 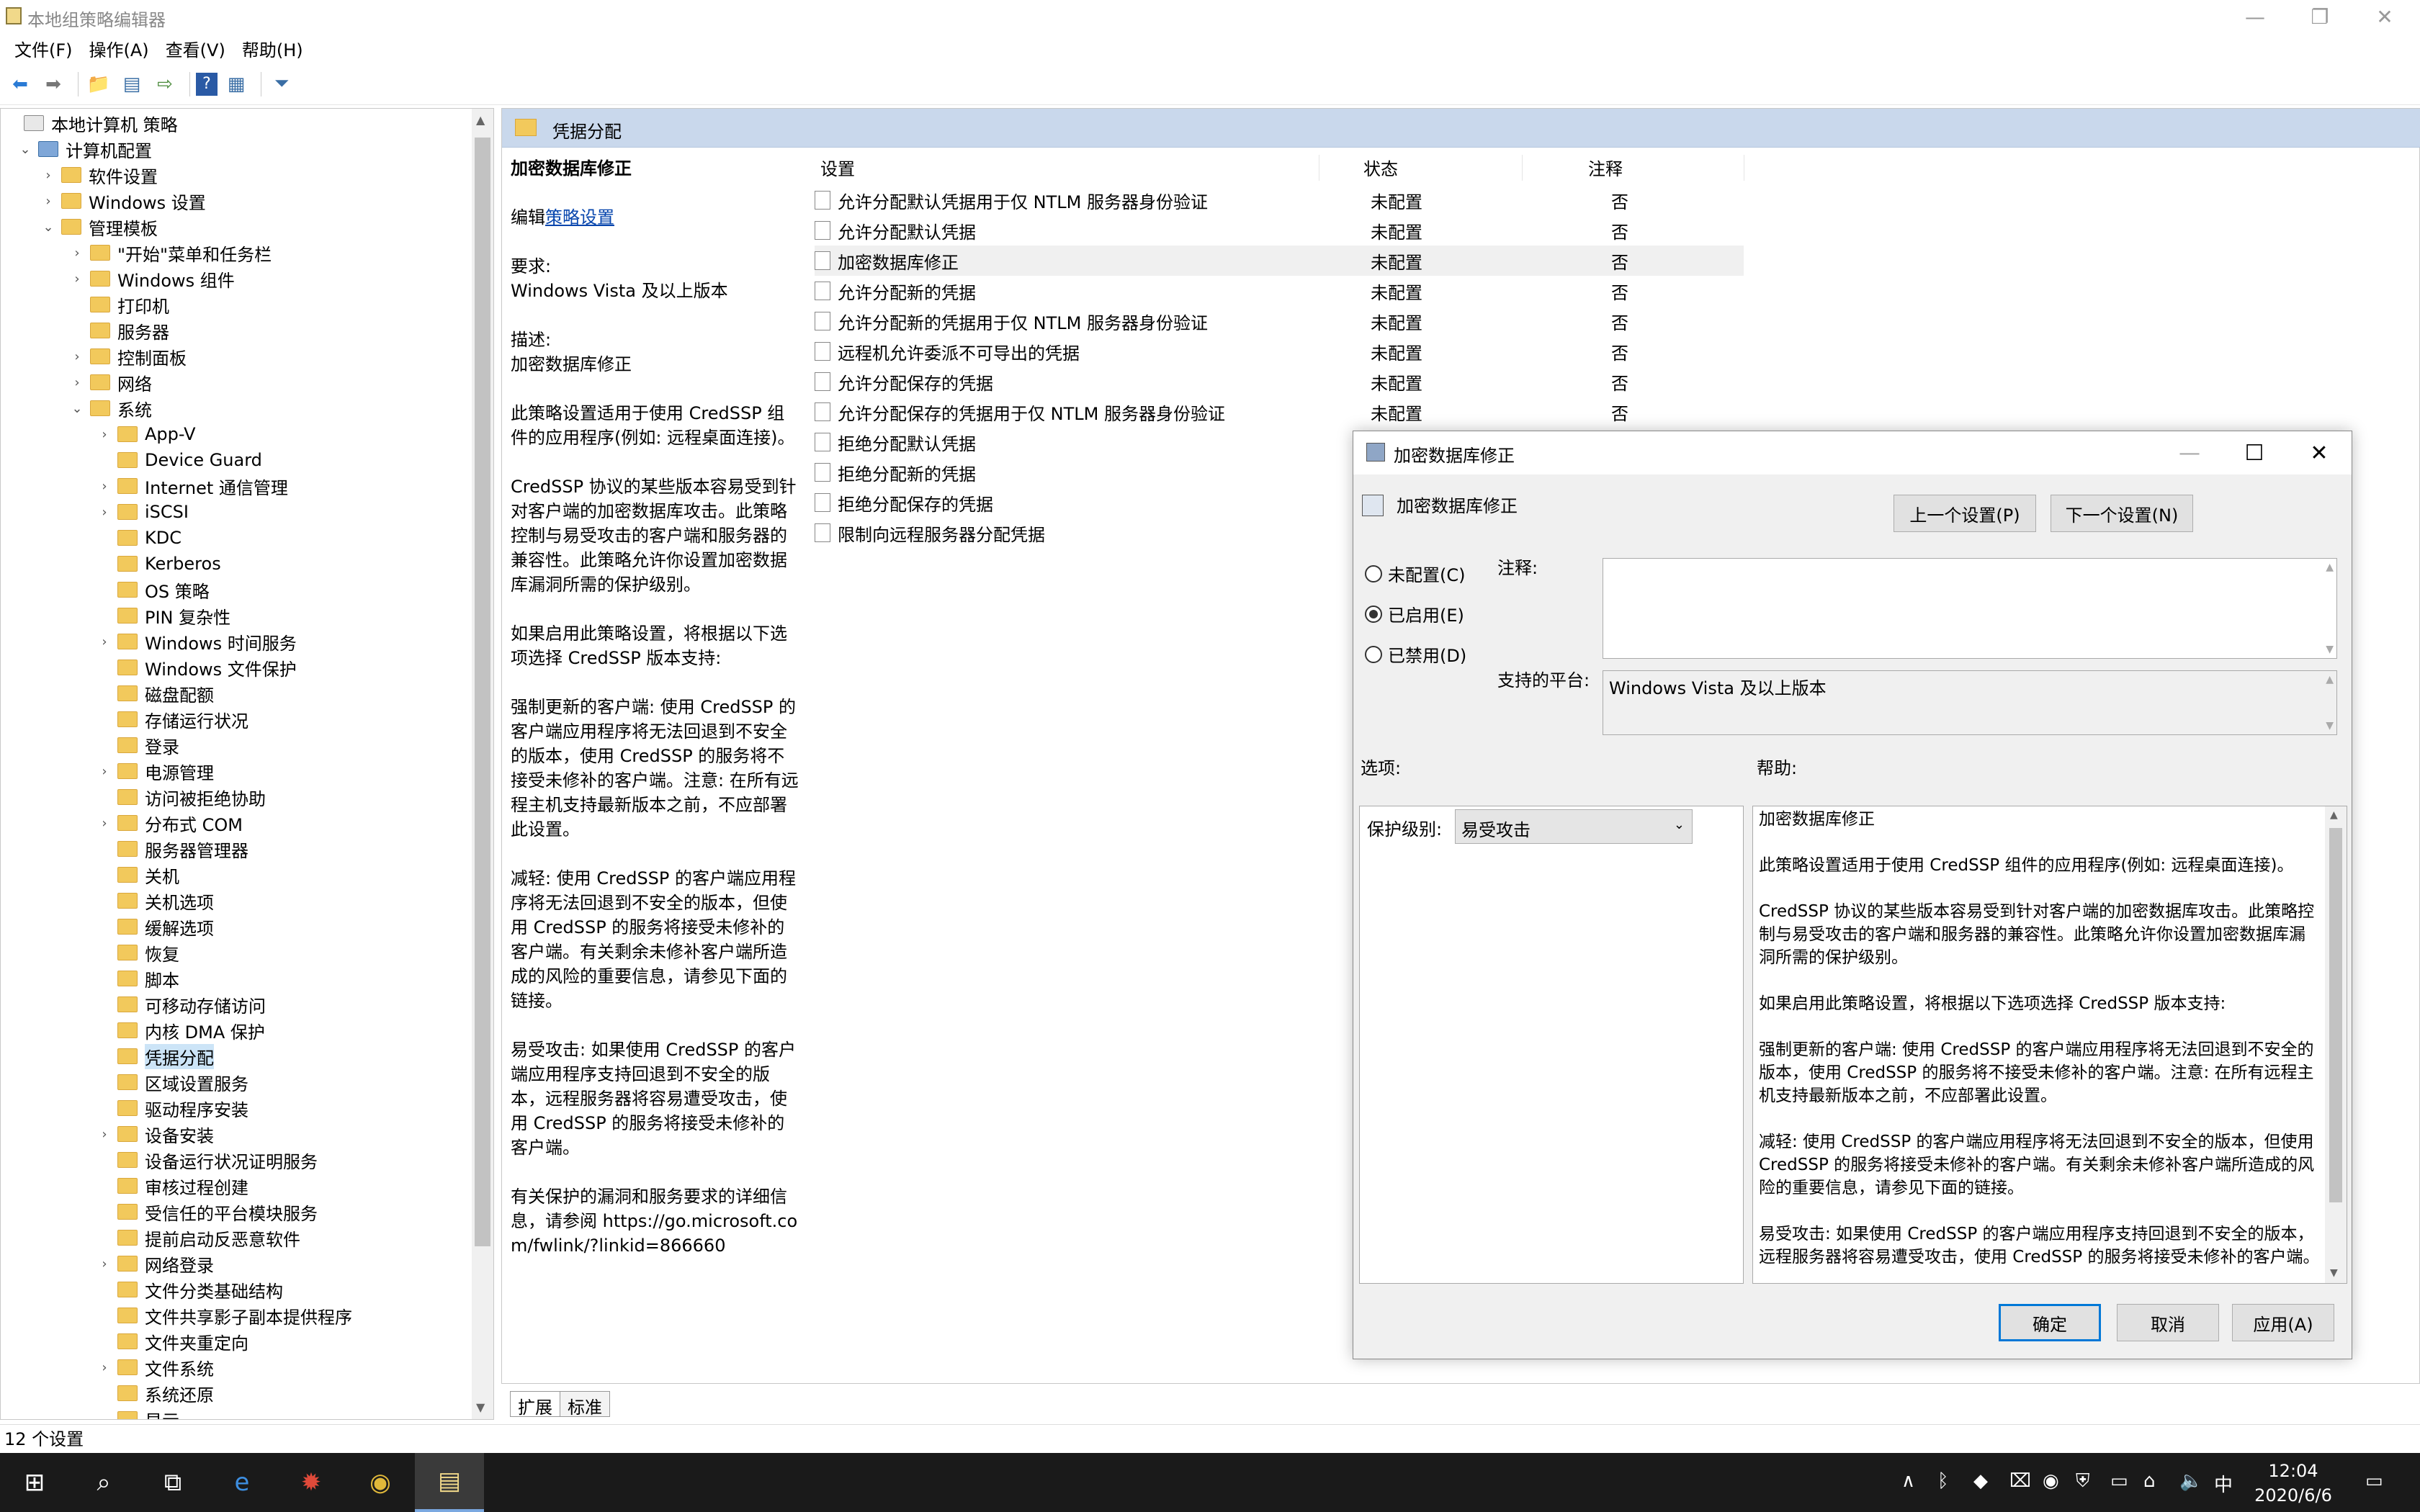 I want to click on tree-node: › 文件系统, so click(x=155, y=1367).